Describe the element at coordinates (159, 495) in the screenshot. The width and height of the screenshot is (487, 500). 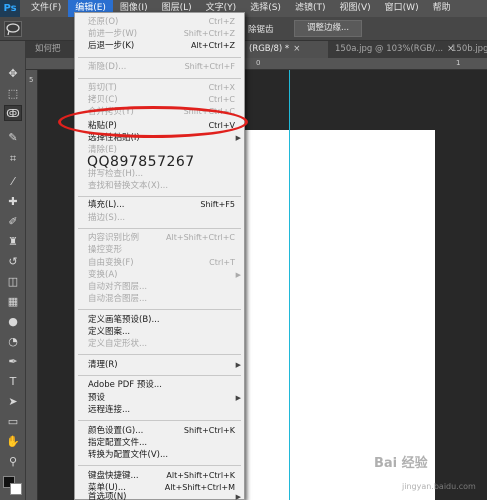
I see `menu-item-preferences: 首选项(N) ▶` at that location.